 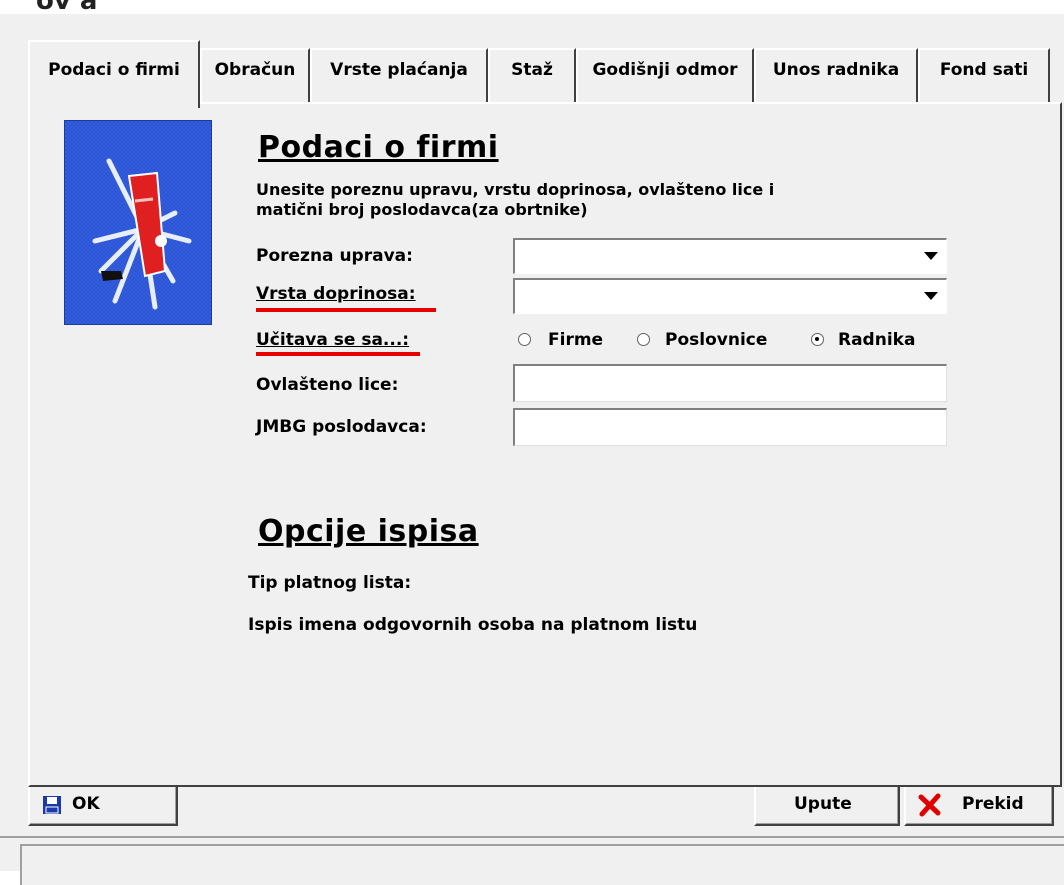 What do you see at coordinates (368, 531) in the screenshot?
I see `section-title-print-options: Opcije ispisa` at bounding box center [368, 531].